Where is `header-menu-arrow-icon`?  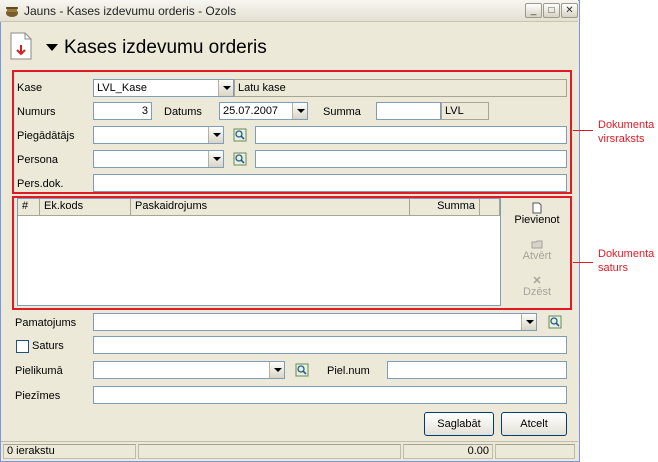
header-menu-arrow-icon is located at coordinates (52, 47).